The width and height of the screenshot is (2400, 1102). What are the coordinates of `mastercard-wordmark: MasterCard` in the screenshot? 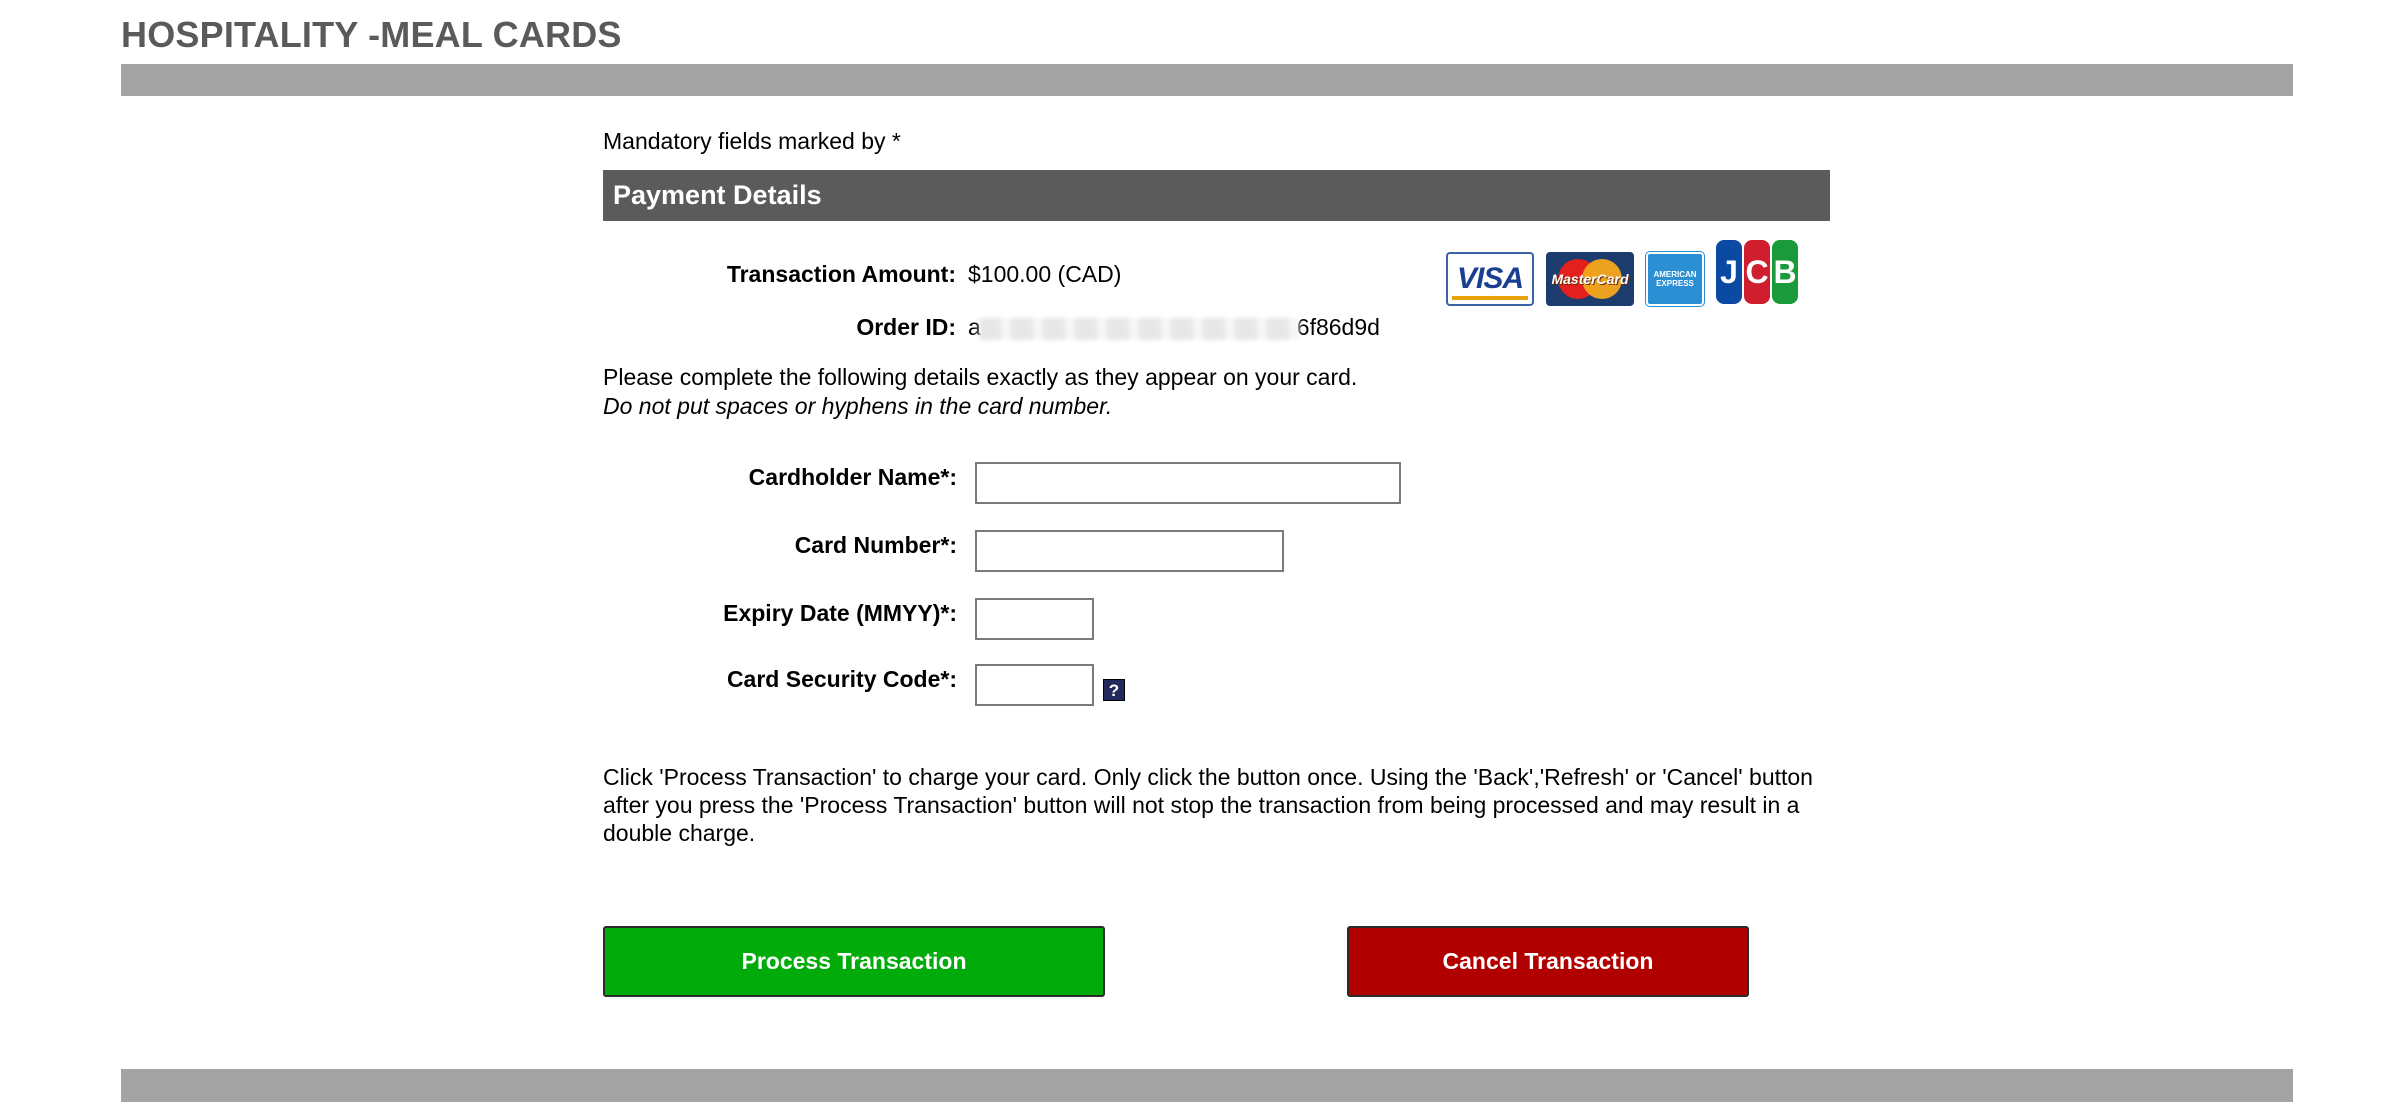 It's located at (1590, 279).